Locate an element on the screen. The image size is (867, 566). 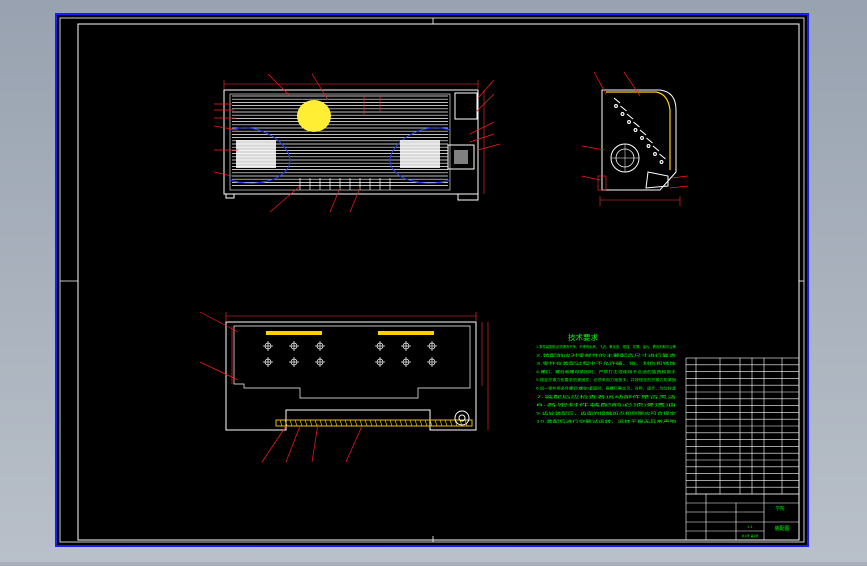
tech-requirement-line: 3.零件在装配过程中不允许磕、碰、划伤和锈蚀 is located at coordinates (606, 363).